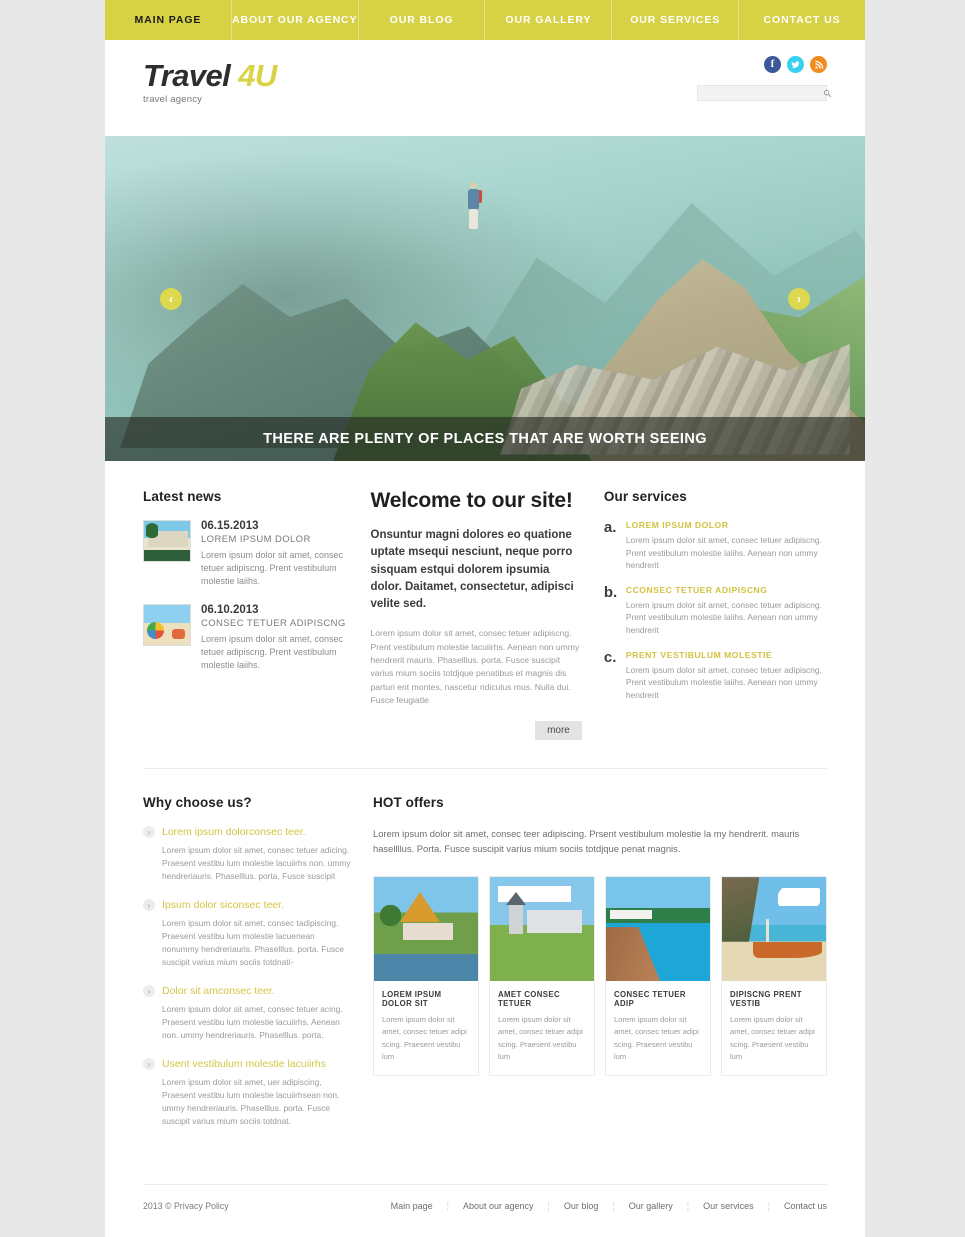  I want to click on footer-link-our-gallery: Our gallery, so click(651, 1206).